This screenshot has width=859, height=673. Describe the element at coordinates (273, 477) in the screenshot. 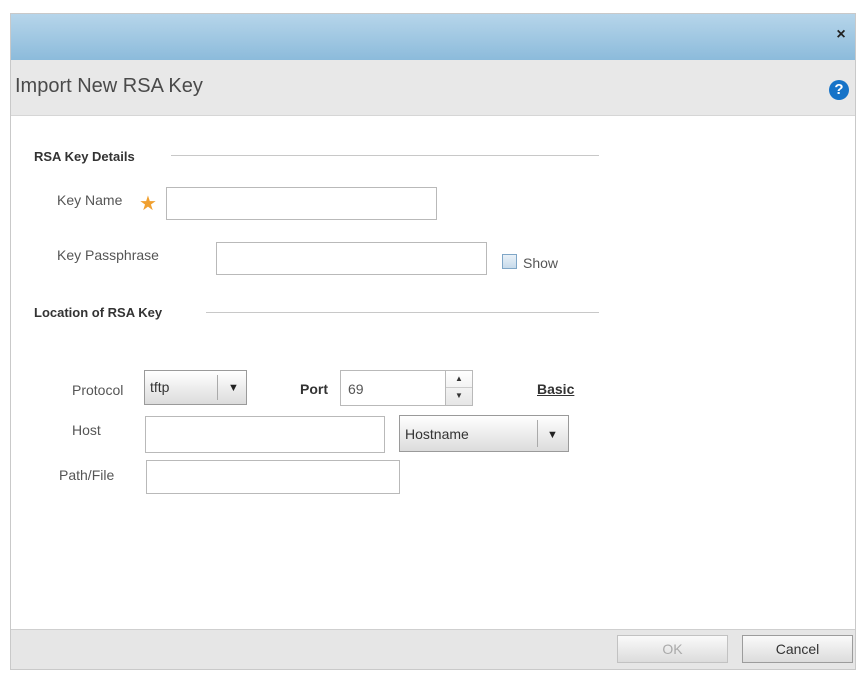

I see `path-file-input` at that location.